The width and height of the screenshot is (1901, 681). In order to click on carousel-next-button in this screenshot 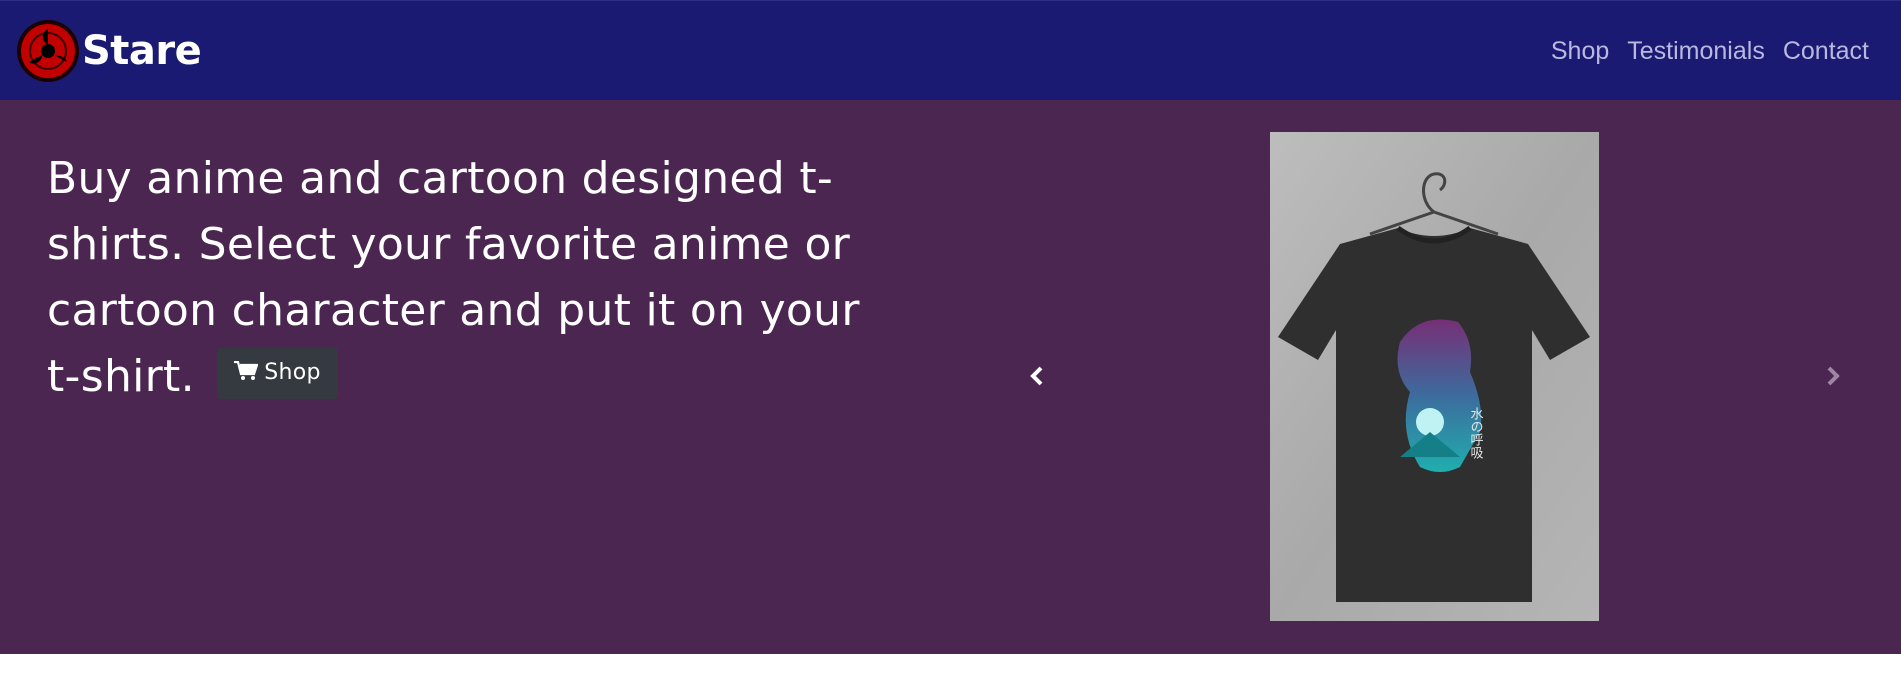, I will do `click(1833, 378)`.